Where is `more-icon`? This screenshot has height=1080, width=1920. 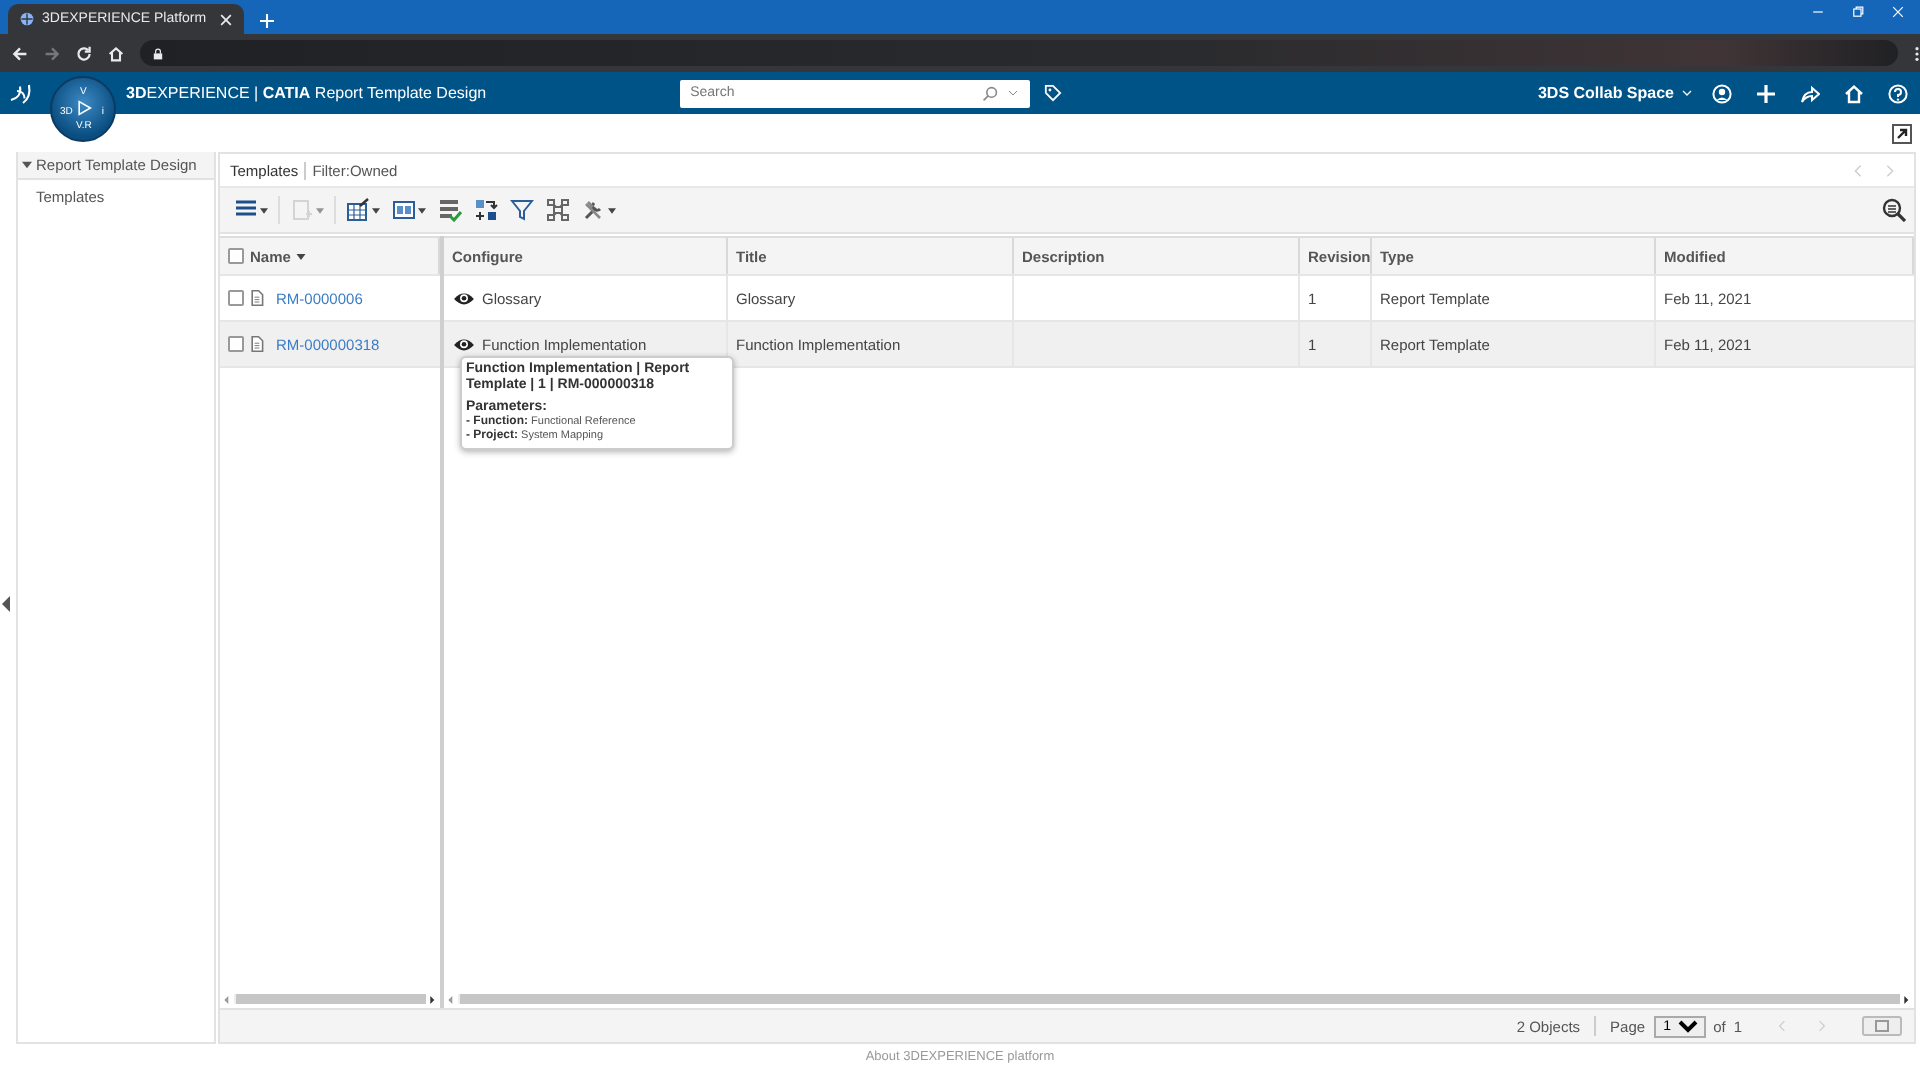 more-icon is located at coordinates (1917, 53).